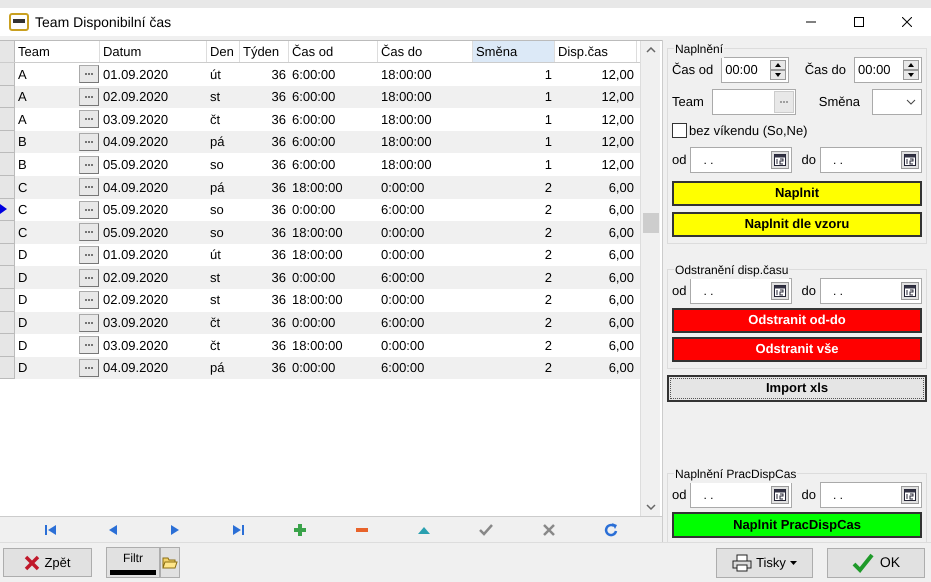 The height and width of the screenshot is (582, 931). I want to click on field-label: od, so click(679, 159).